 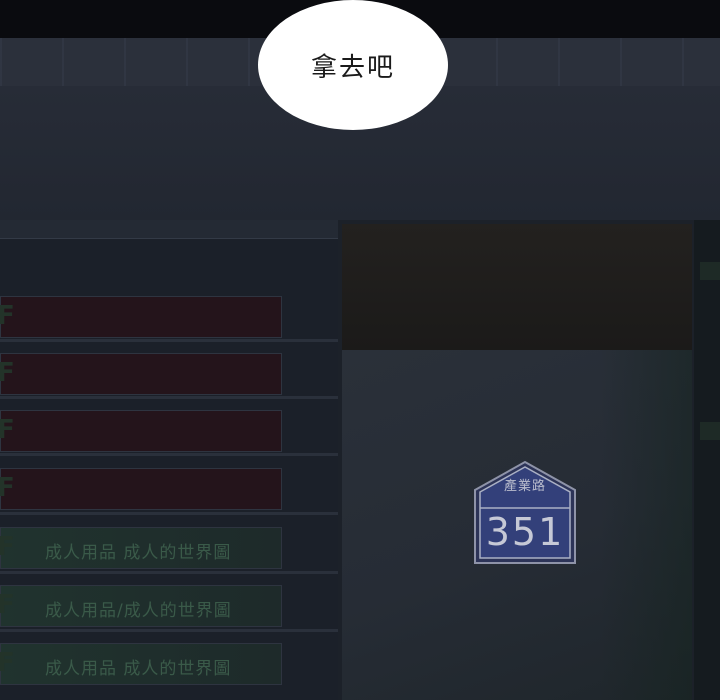 I want to click on entrance-awning, so click(x=517, y=287).